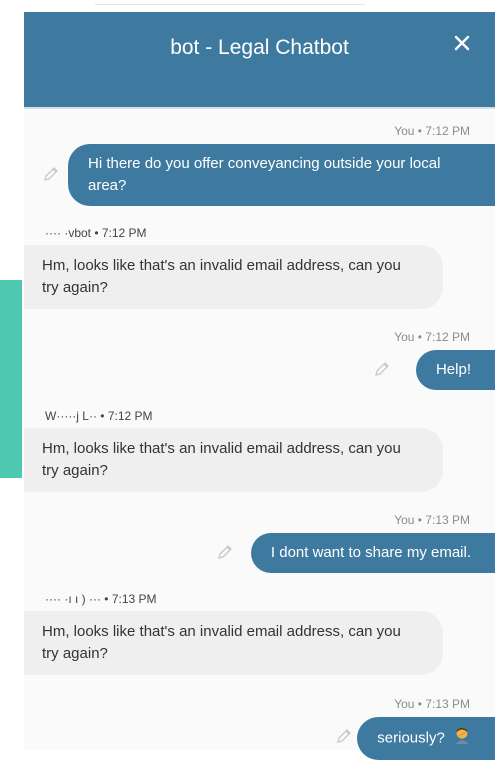  Describe the element at coordinates (411, 738) in the screenshot. I see `user-message-text: seriously?` at that location.